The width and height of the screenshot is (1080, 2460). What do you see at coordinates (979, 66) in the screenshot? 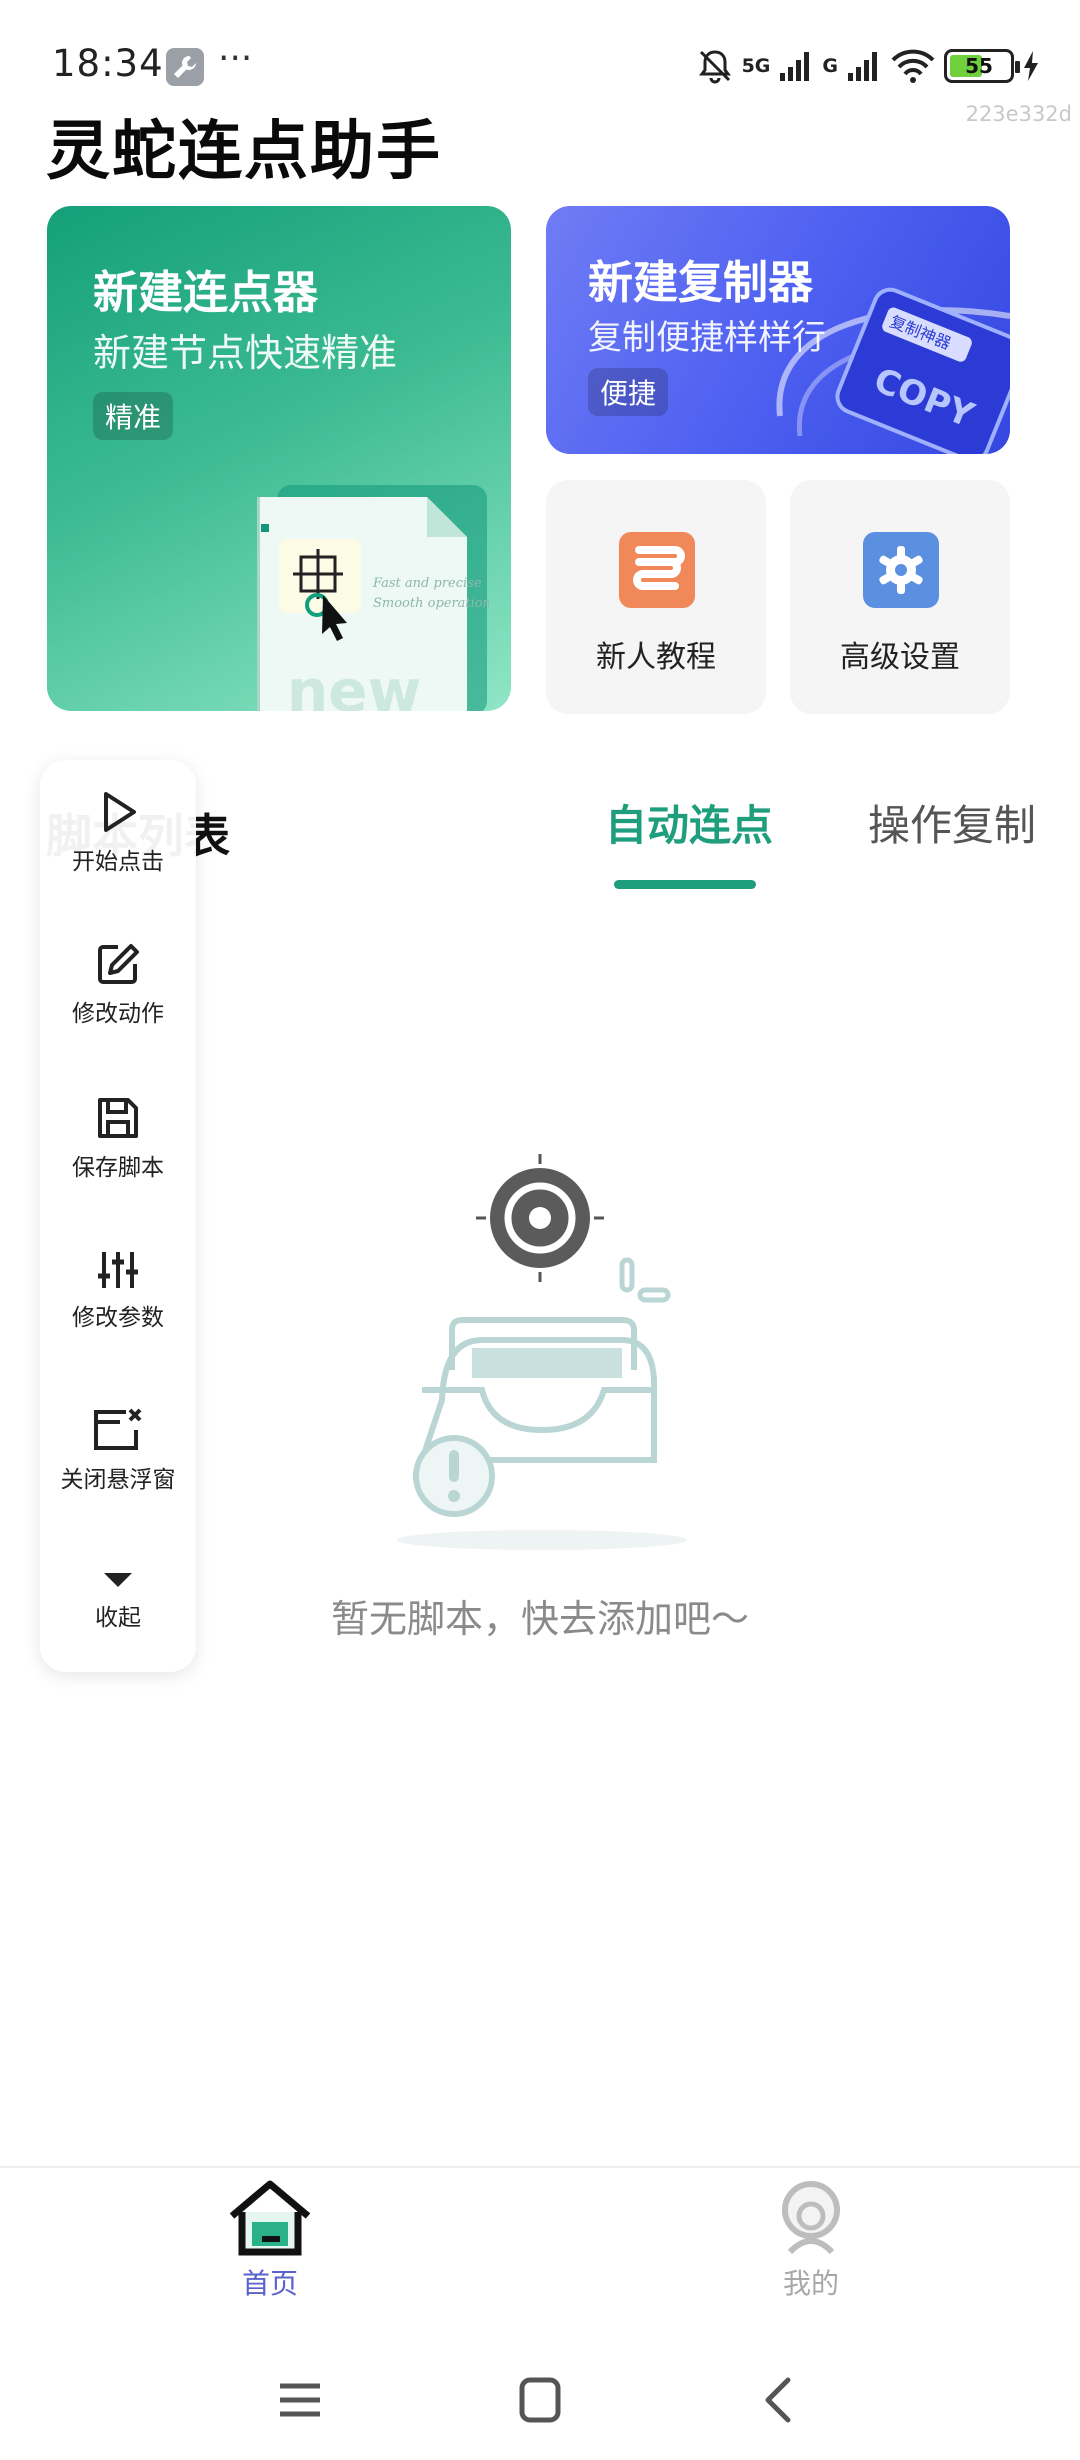
I see `battery-level: 55` at bounding box center [979, 66].